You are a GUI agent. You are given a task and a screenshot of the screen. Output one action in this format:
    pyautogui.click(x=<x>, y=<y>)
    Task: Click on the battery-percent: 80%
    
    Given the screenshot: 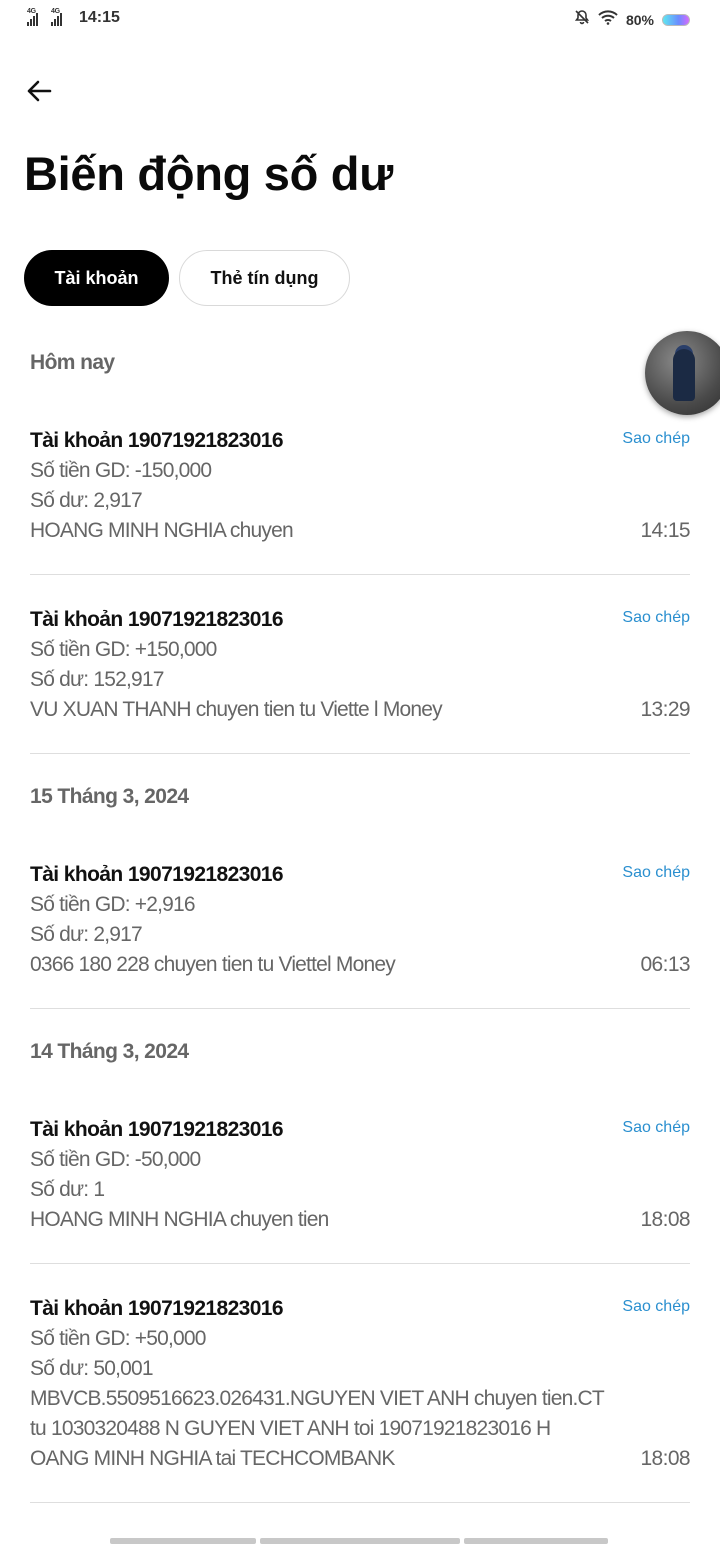 What is the action you would take?
    pyautogui.click(x=639, y=19)
    